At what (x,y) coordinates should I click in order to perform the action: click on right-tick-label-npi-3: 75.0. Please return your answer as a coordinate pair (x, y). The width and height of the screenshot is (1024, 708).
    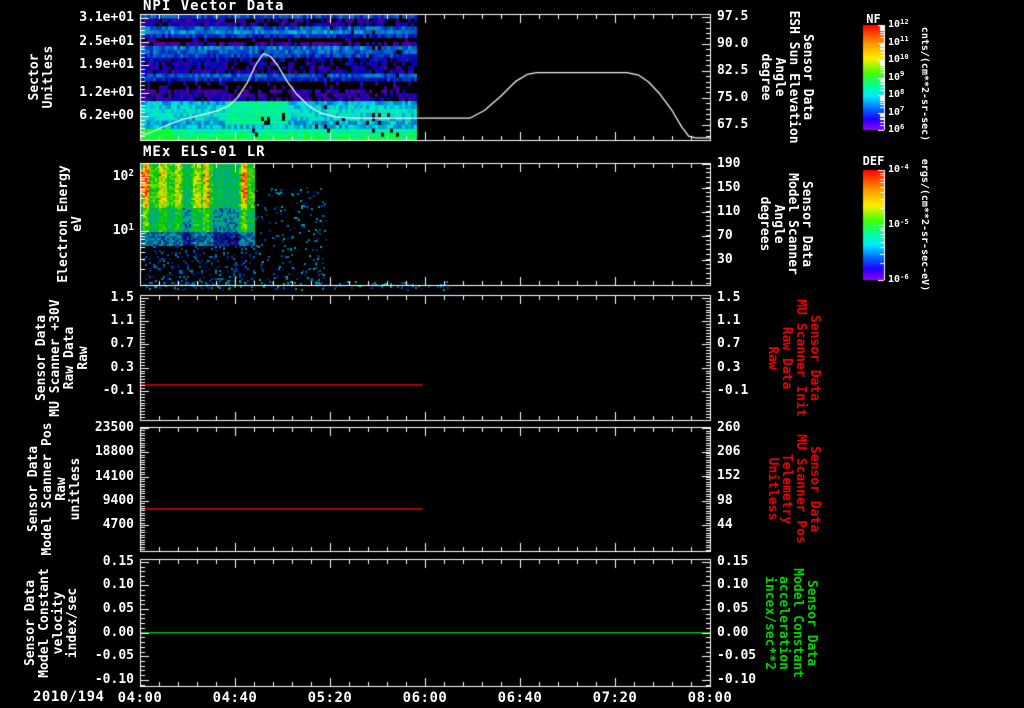
    Looking at the image, I should click on (733, 97).